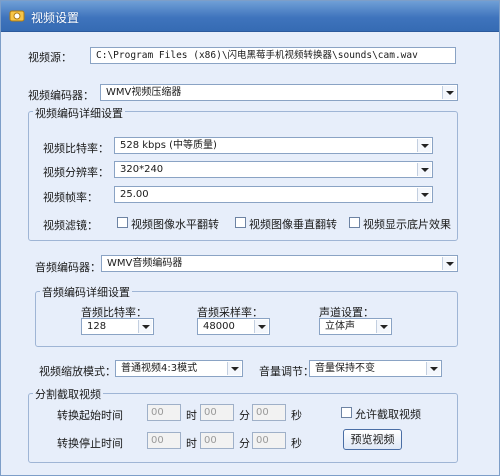 Image resolution: width=500 pixels, height=476 pixels. What do you see at coordinates (273, 169) in the screenshot?
I see `video-resolution-select: 320*240` at bounding box center [273, 169].